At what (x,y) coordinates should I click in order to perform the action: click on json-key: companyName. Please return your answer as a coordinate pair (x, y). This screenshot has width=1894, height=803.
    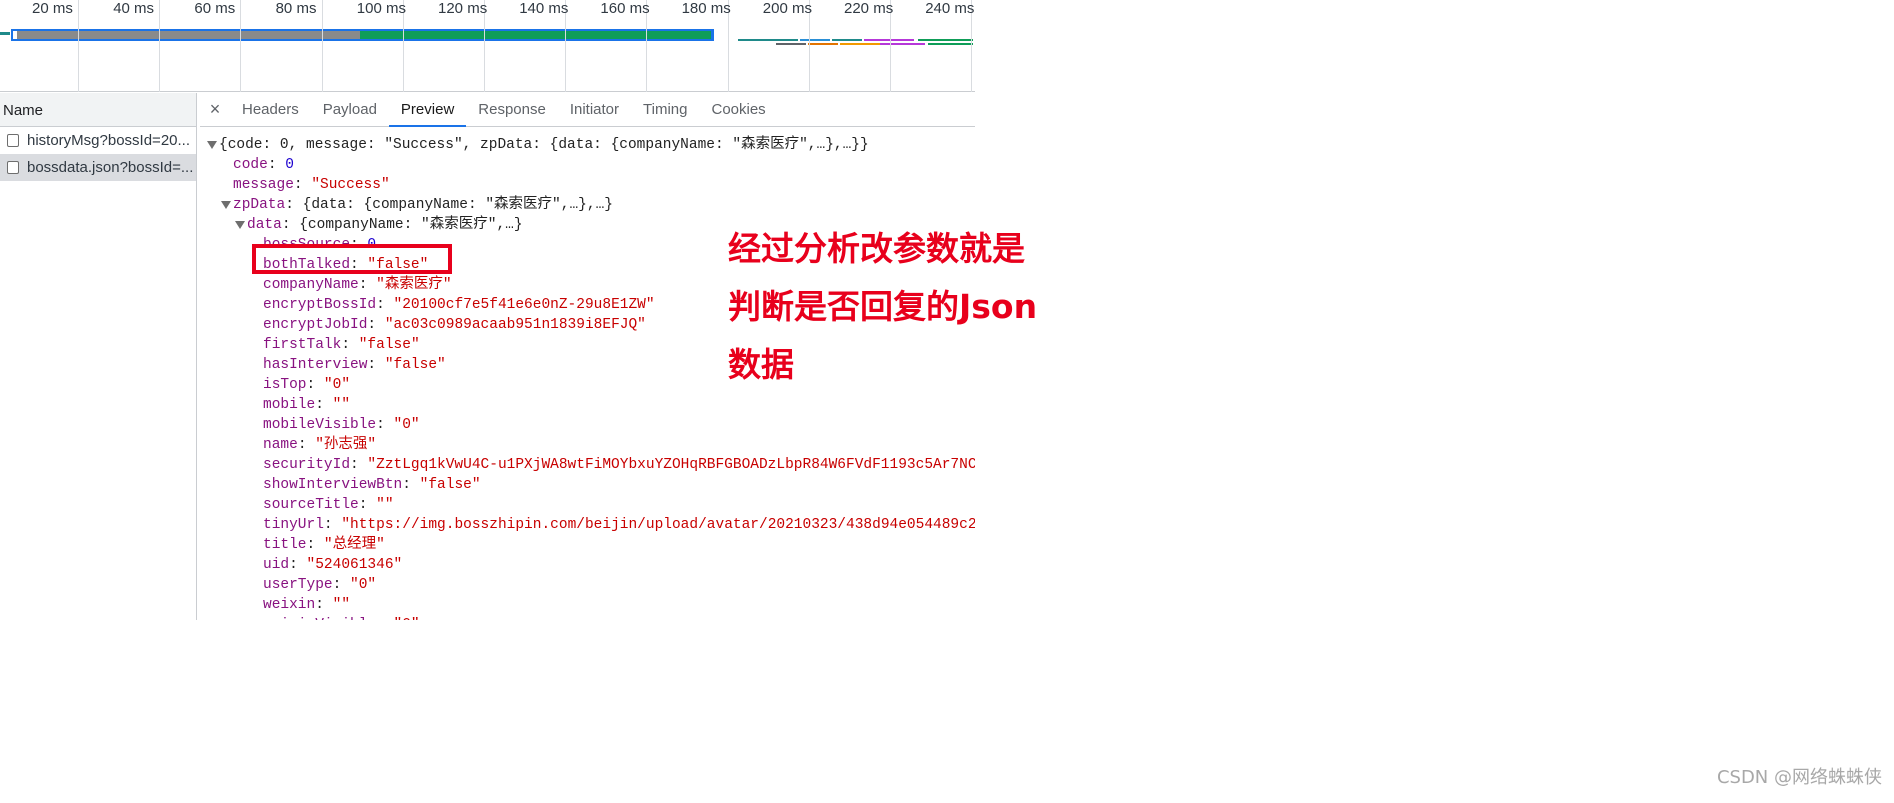
    Looking at the image, I should click on (311, 285).